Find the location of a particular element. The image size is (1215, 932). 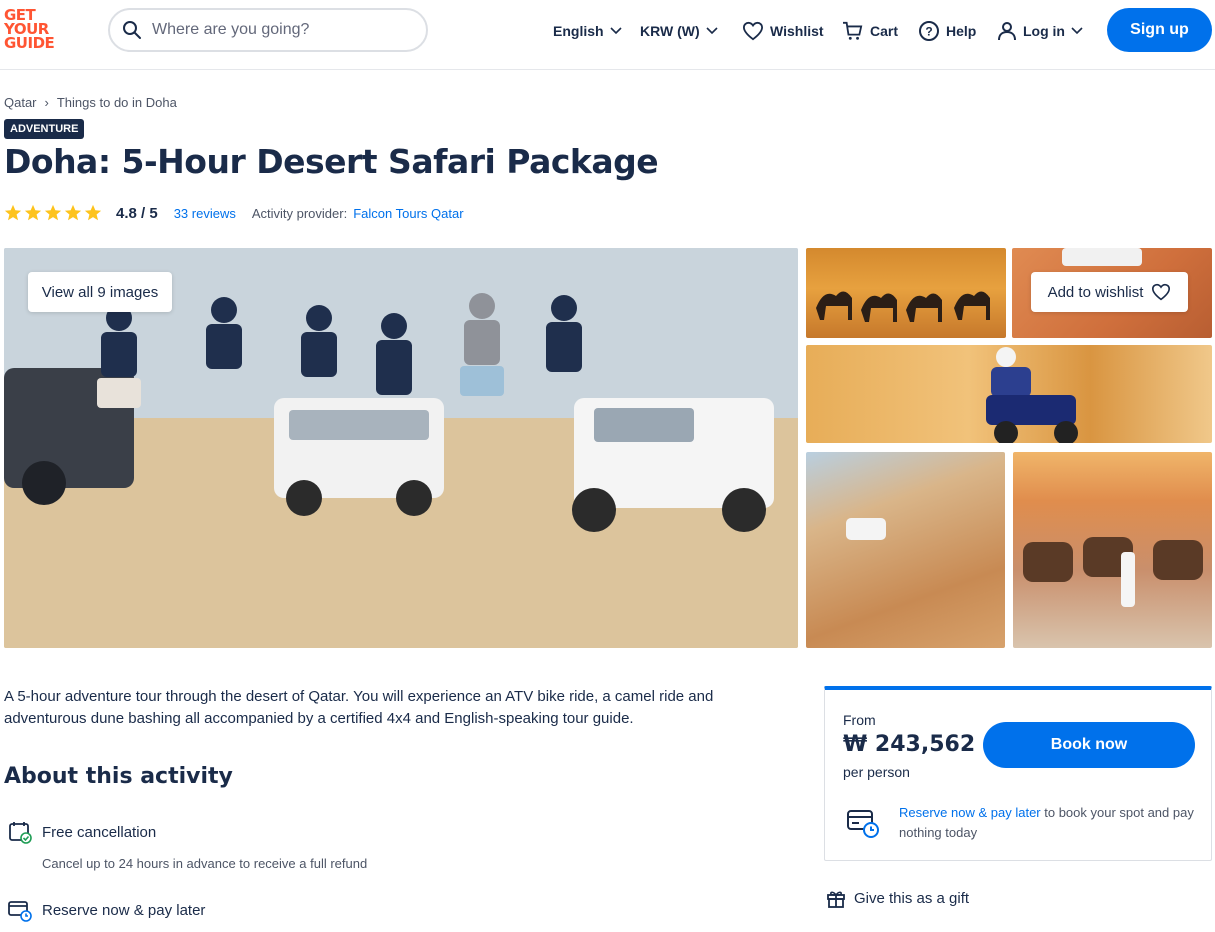

language-label: English is located at coordinates (578, 31).